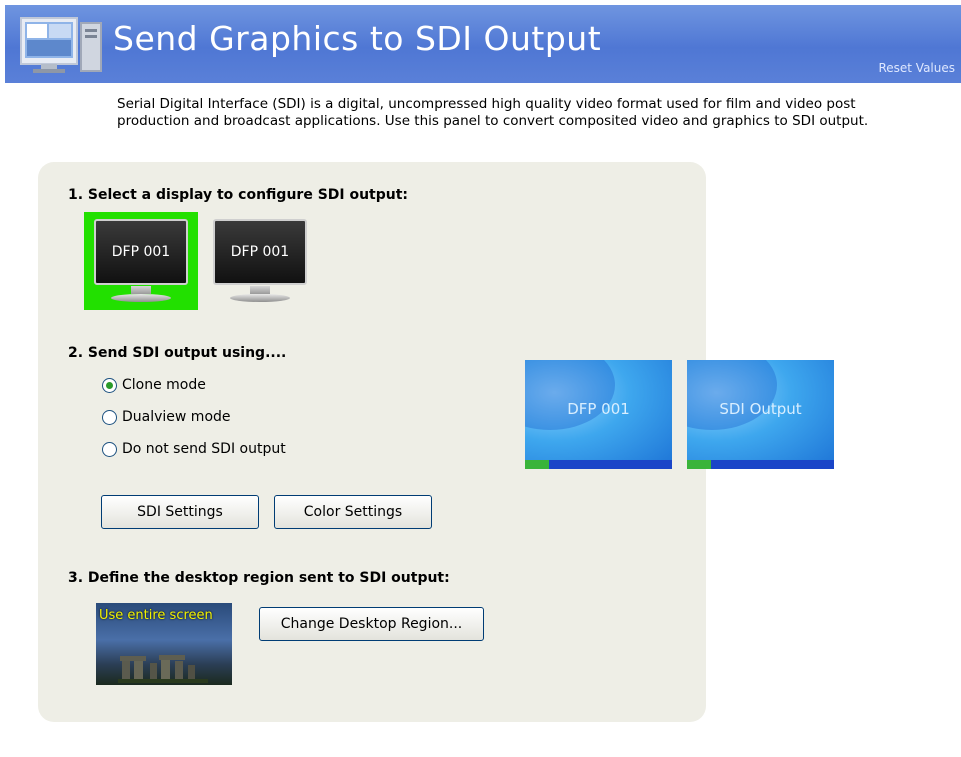 Image resolution: width=961 pixels, height=757 pixels. I want to click on preview-sdi-output: SDI Output, so click(760, 414).